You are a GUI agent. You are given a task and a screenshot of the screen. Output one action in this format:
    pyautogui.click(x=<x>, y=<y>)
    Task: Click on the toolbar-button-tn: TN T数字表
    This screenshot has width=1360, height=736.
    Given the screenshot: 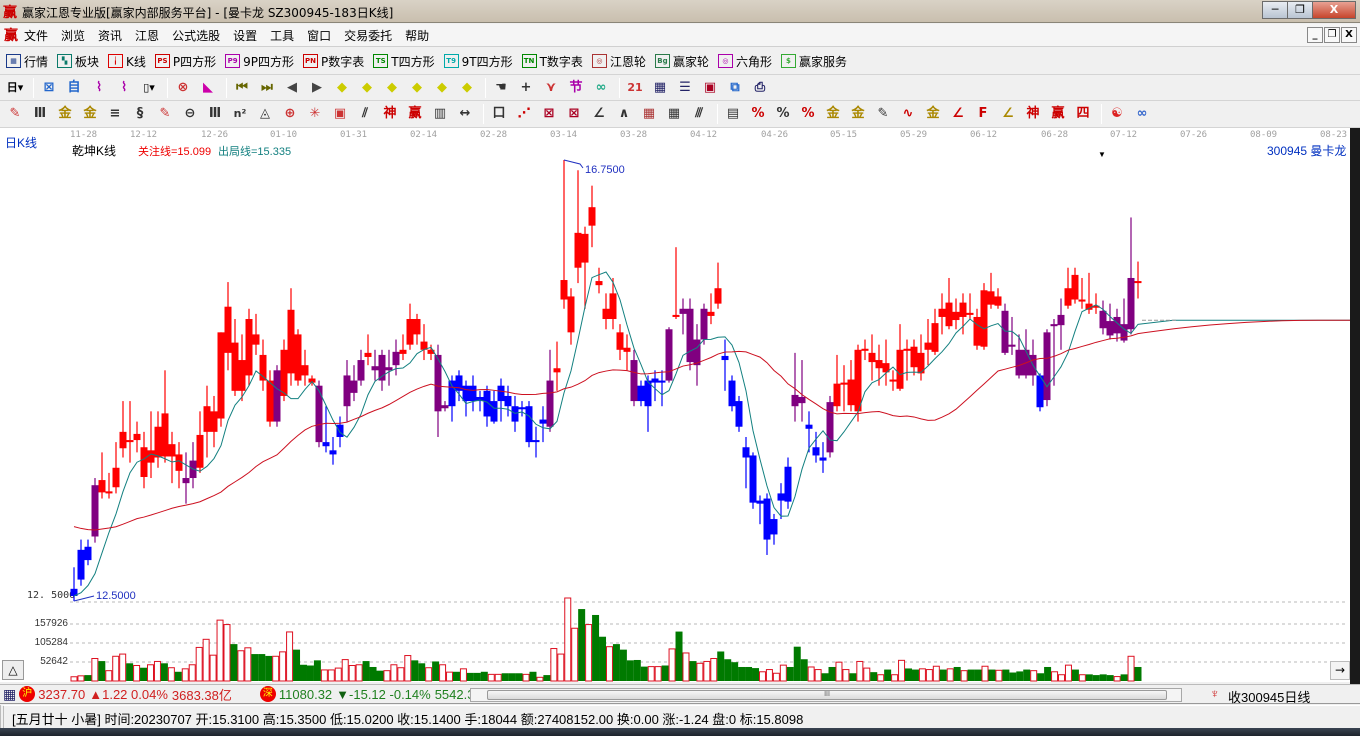 What is the action you would take?
    pyautogui.click(x=552, y=61)
    